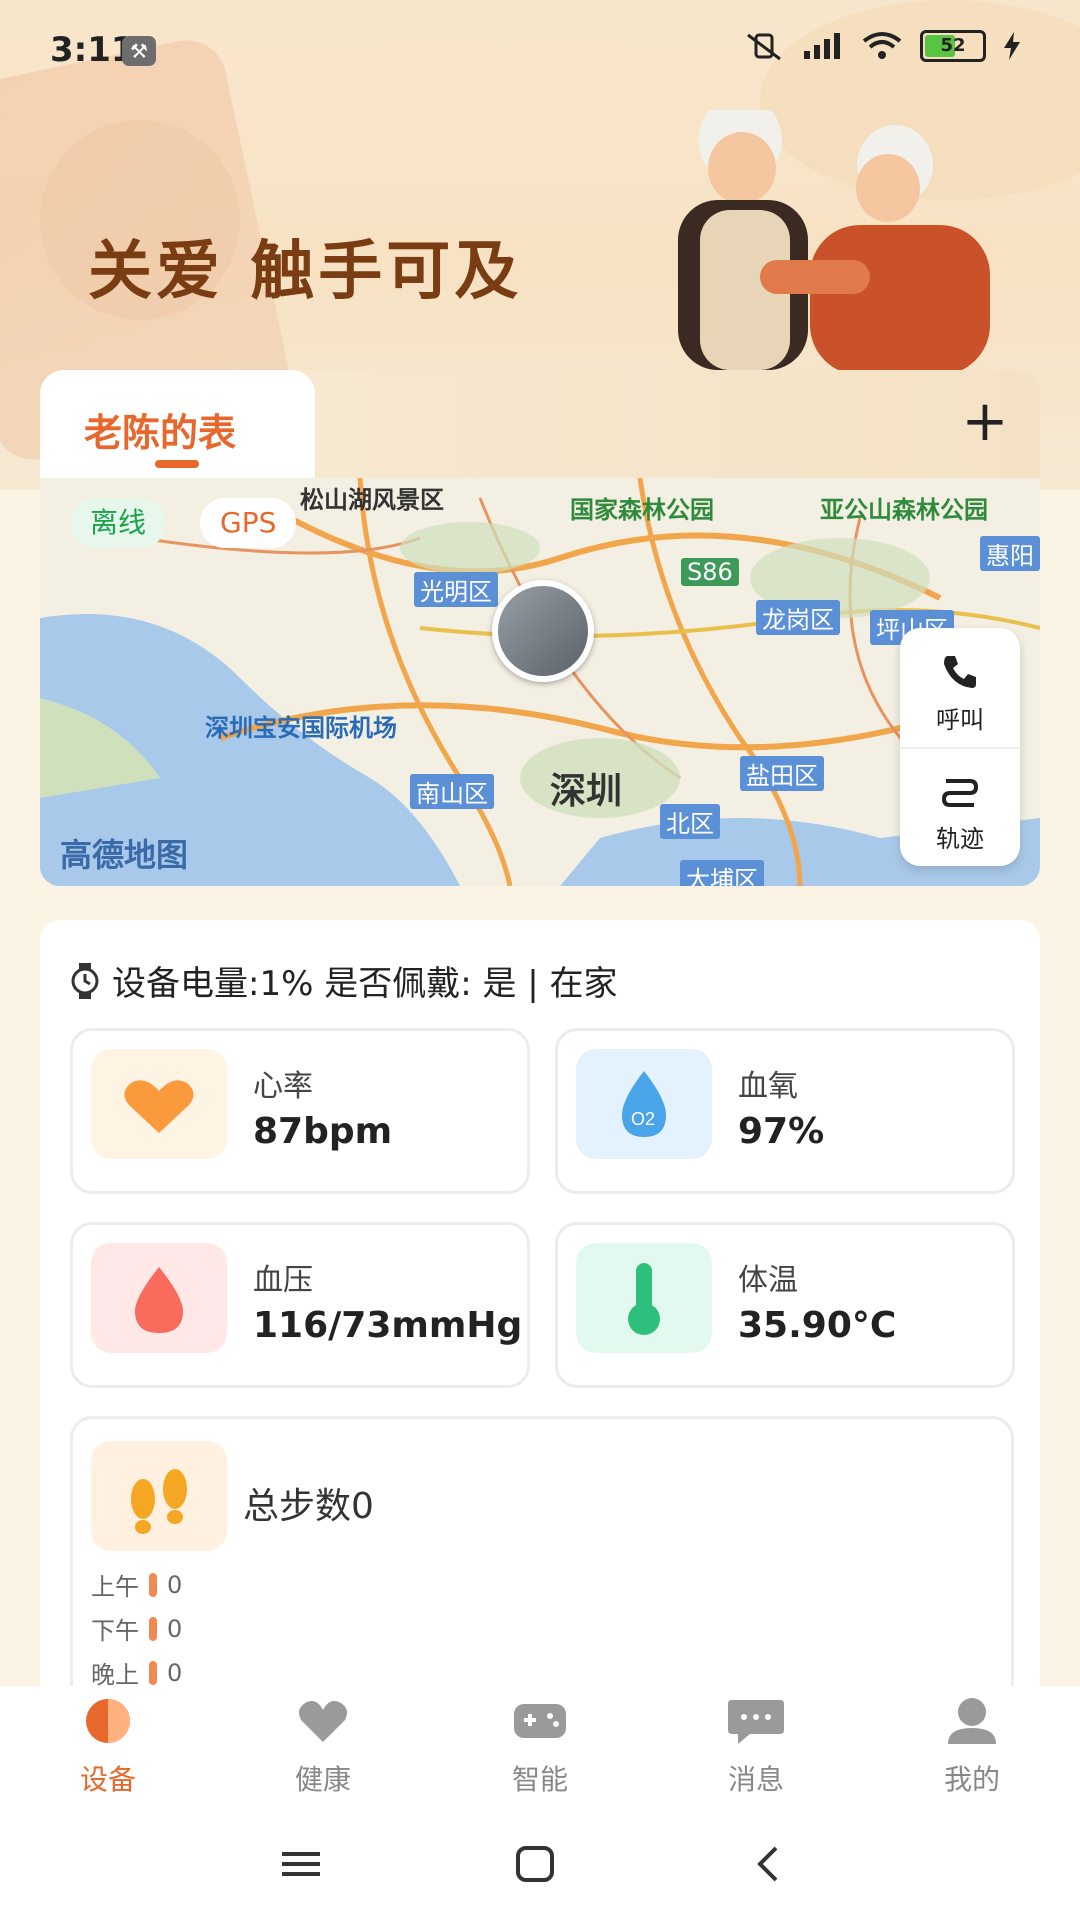 The height and width of the screenshot is (1920, 1080). I want to click on map-label-huiyang: 惠阳, so click(1010, 553).